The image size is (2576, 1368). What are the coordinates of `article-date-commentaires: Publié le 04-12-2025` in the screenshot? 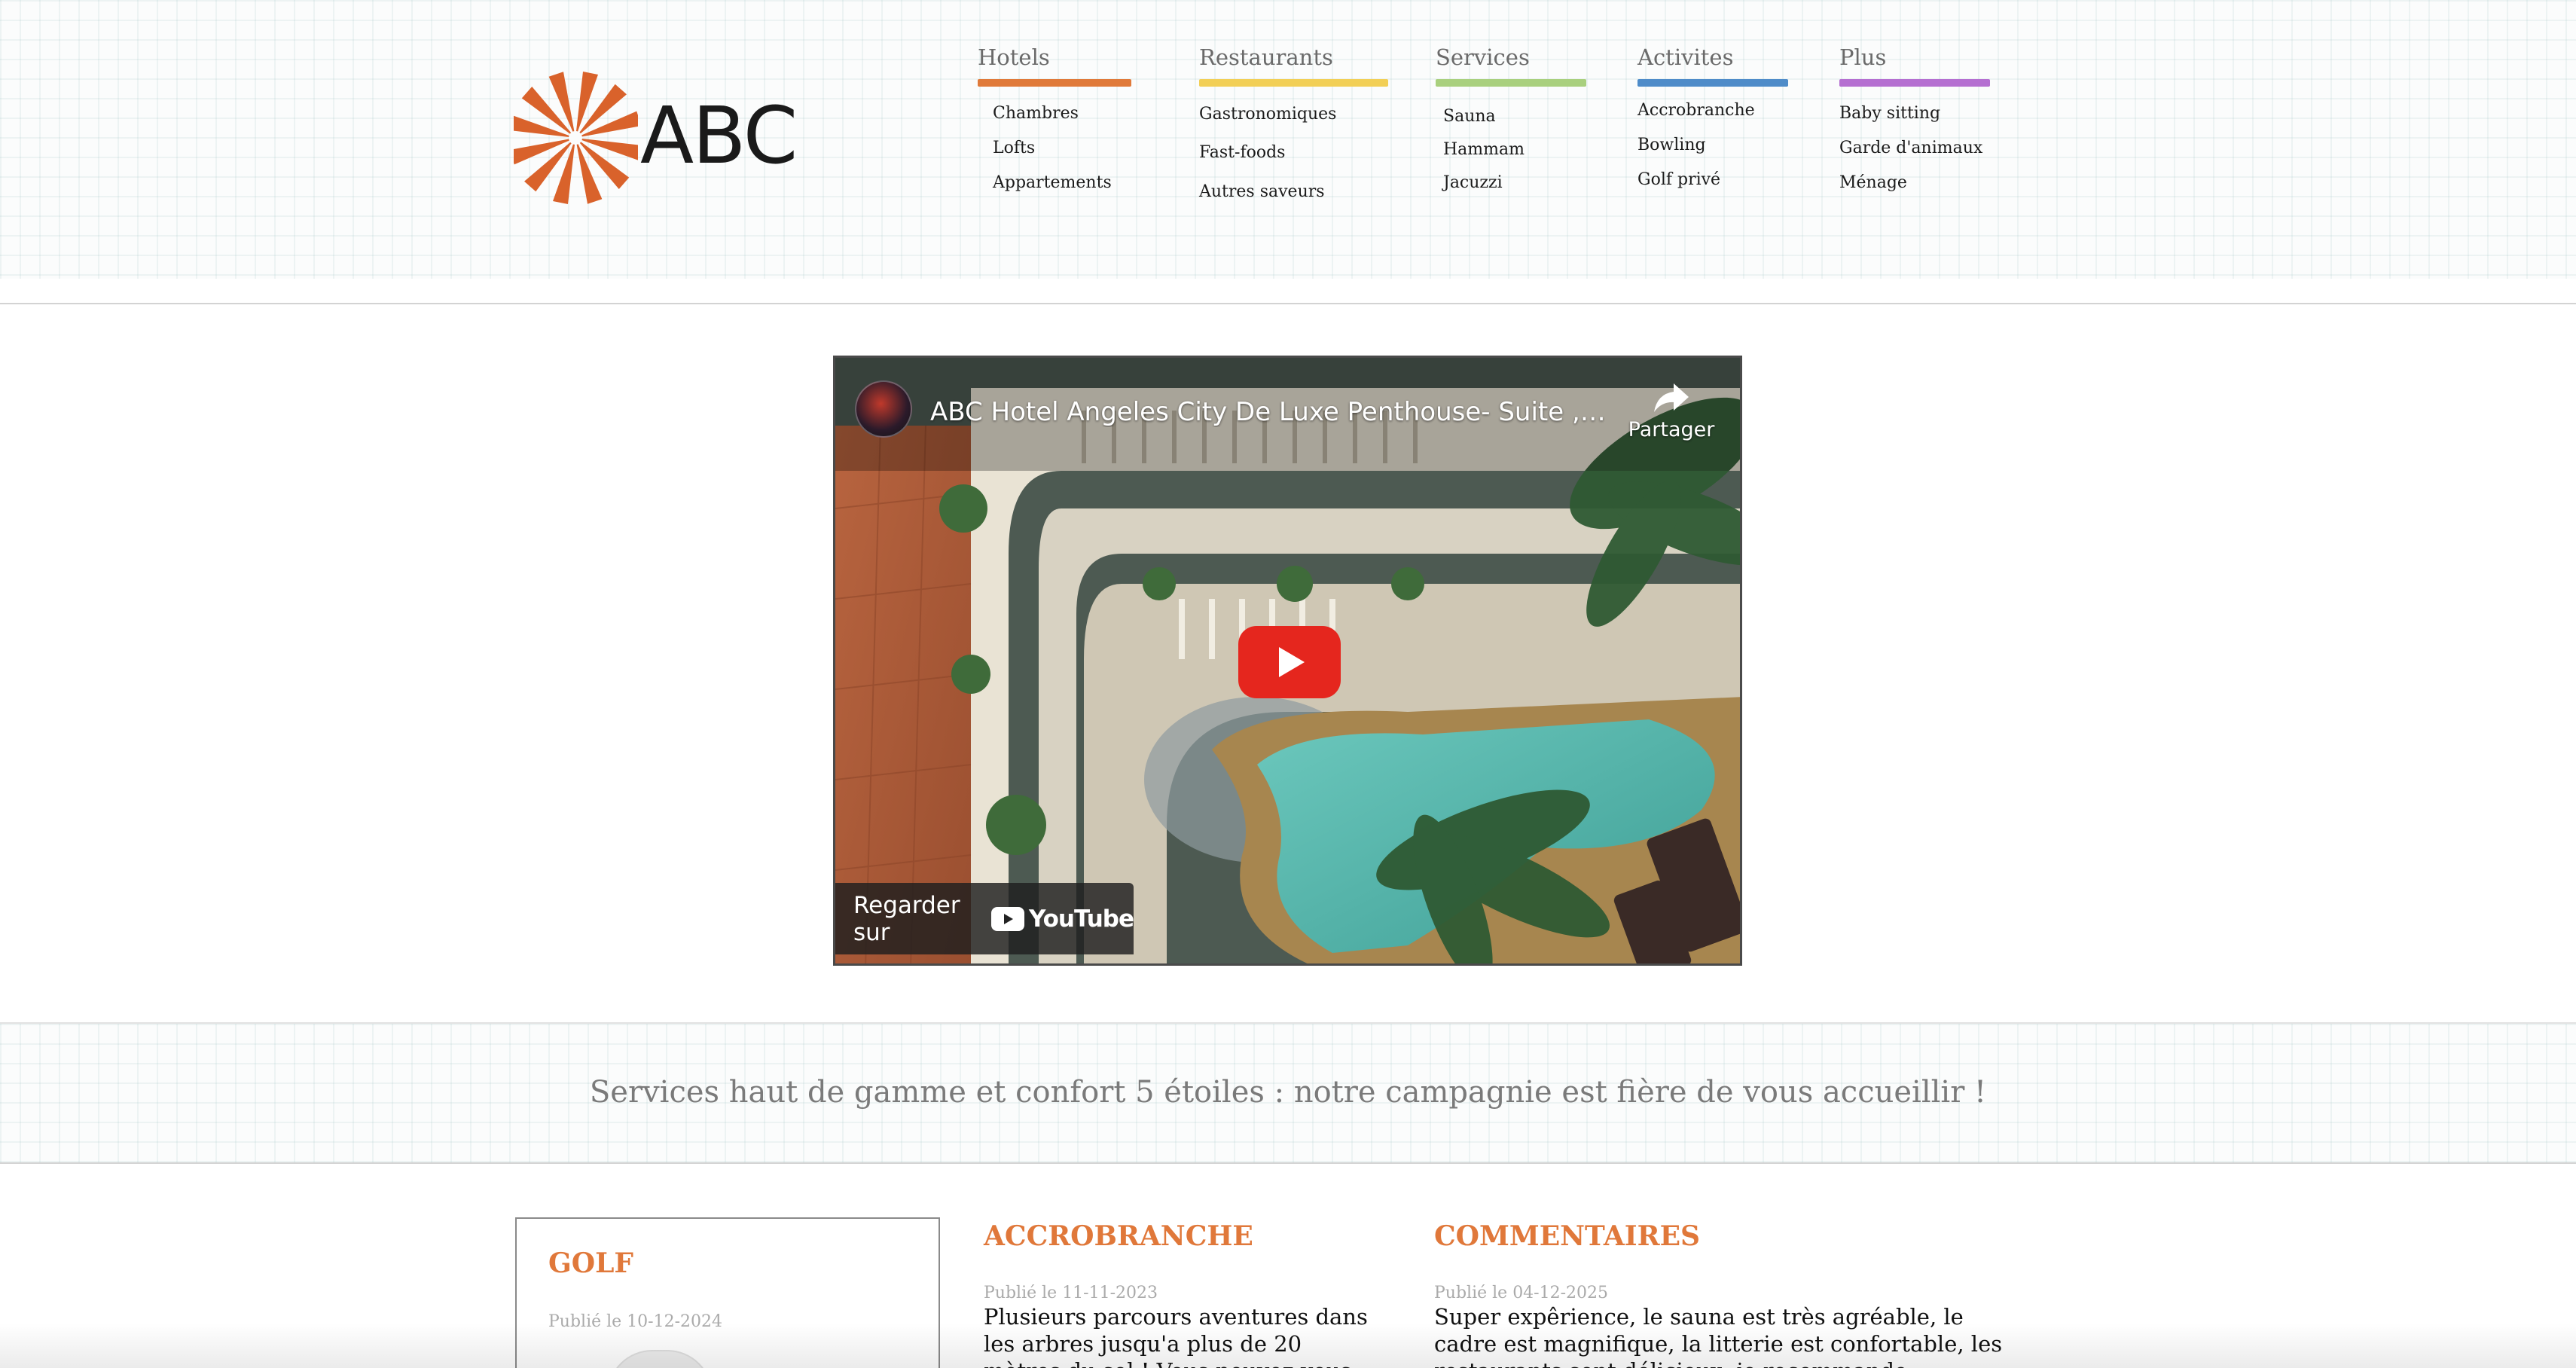 It's located at (1522, 1293).